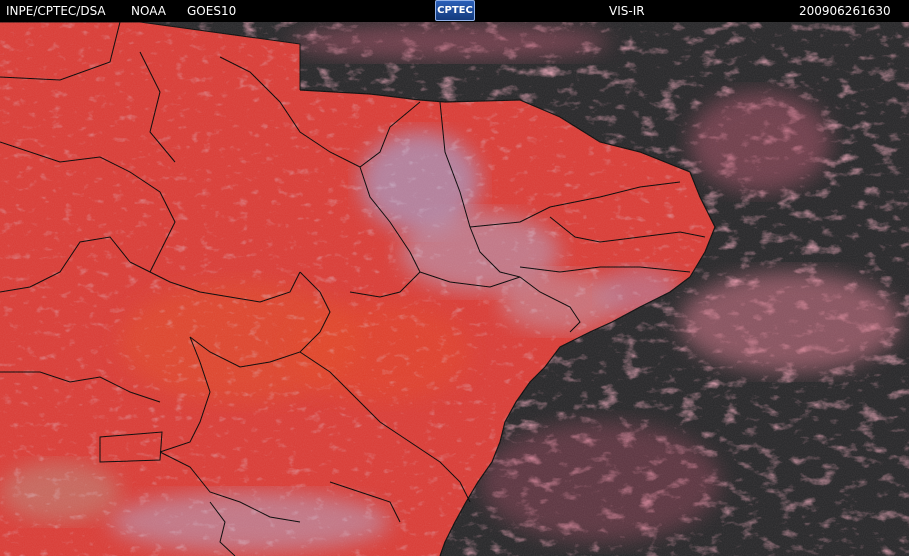 The height and width of the screenshot is (556, 909). I want to click on satellite-label: GOES10, so click(212, 11).